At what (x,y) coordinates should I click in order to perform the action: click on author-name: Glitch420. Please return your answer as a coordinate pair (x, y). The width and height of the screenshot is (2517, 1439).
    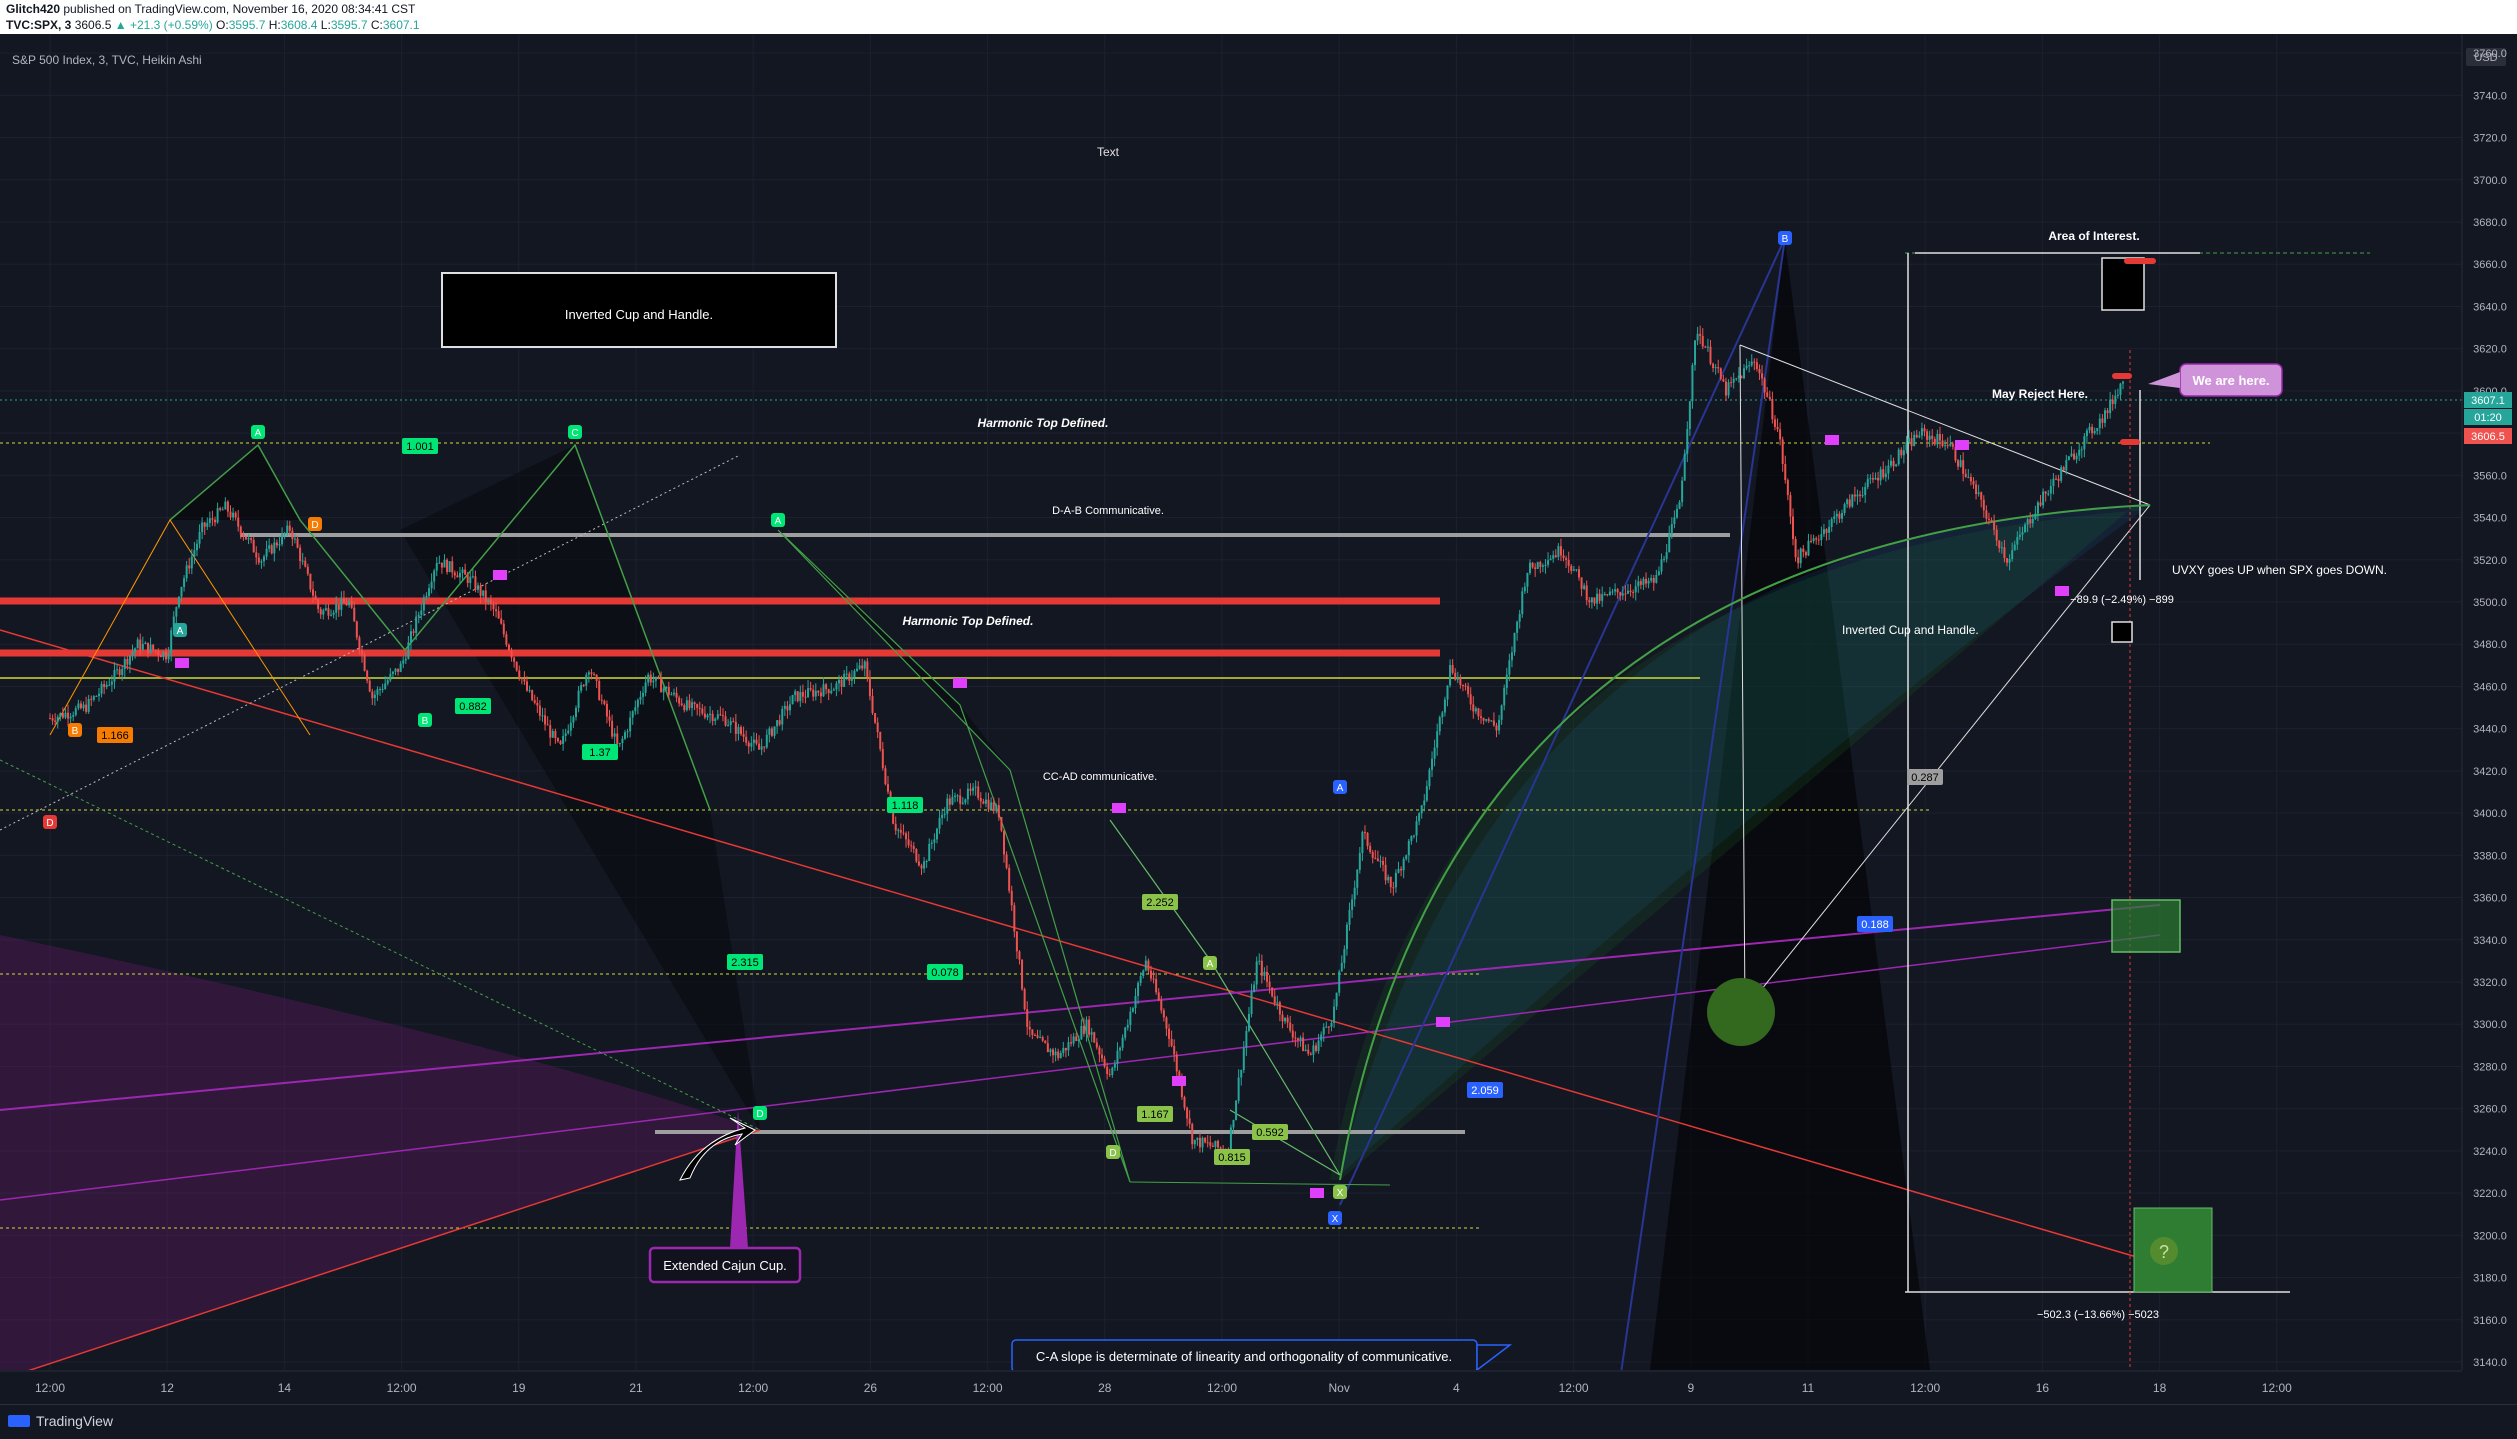
    Looking at the image, I should click on (33, 9).